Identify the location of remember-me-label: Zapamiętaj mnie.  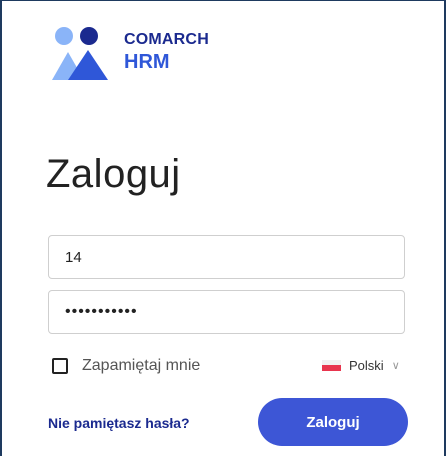
(141, 365).